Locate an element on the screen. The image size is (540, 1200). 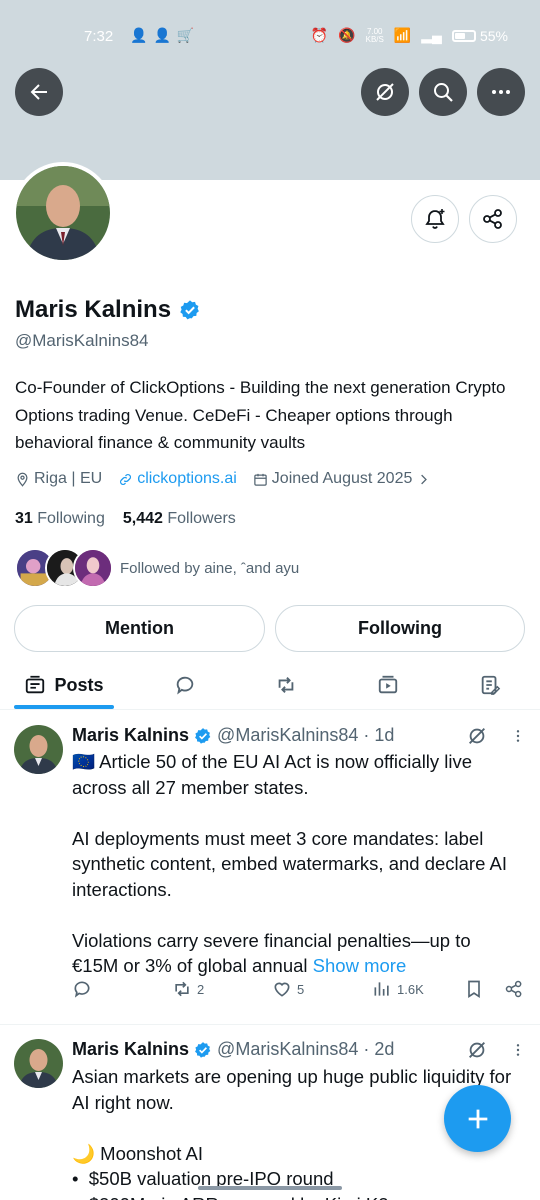
wifi-icon: 📶 is located at coordinates (402, 35).